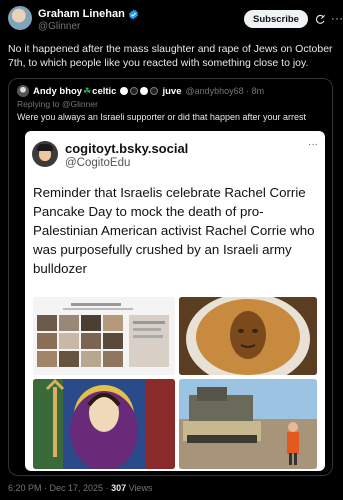 This screenshot has width=343, height=500. Describe the element at coordinates (81, 14) in the screenshot. I see `author-name: Graham Linehan` at that location.